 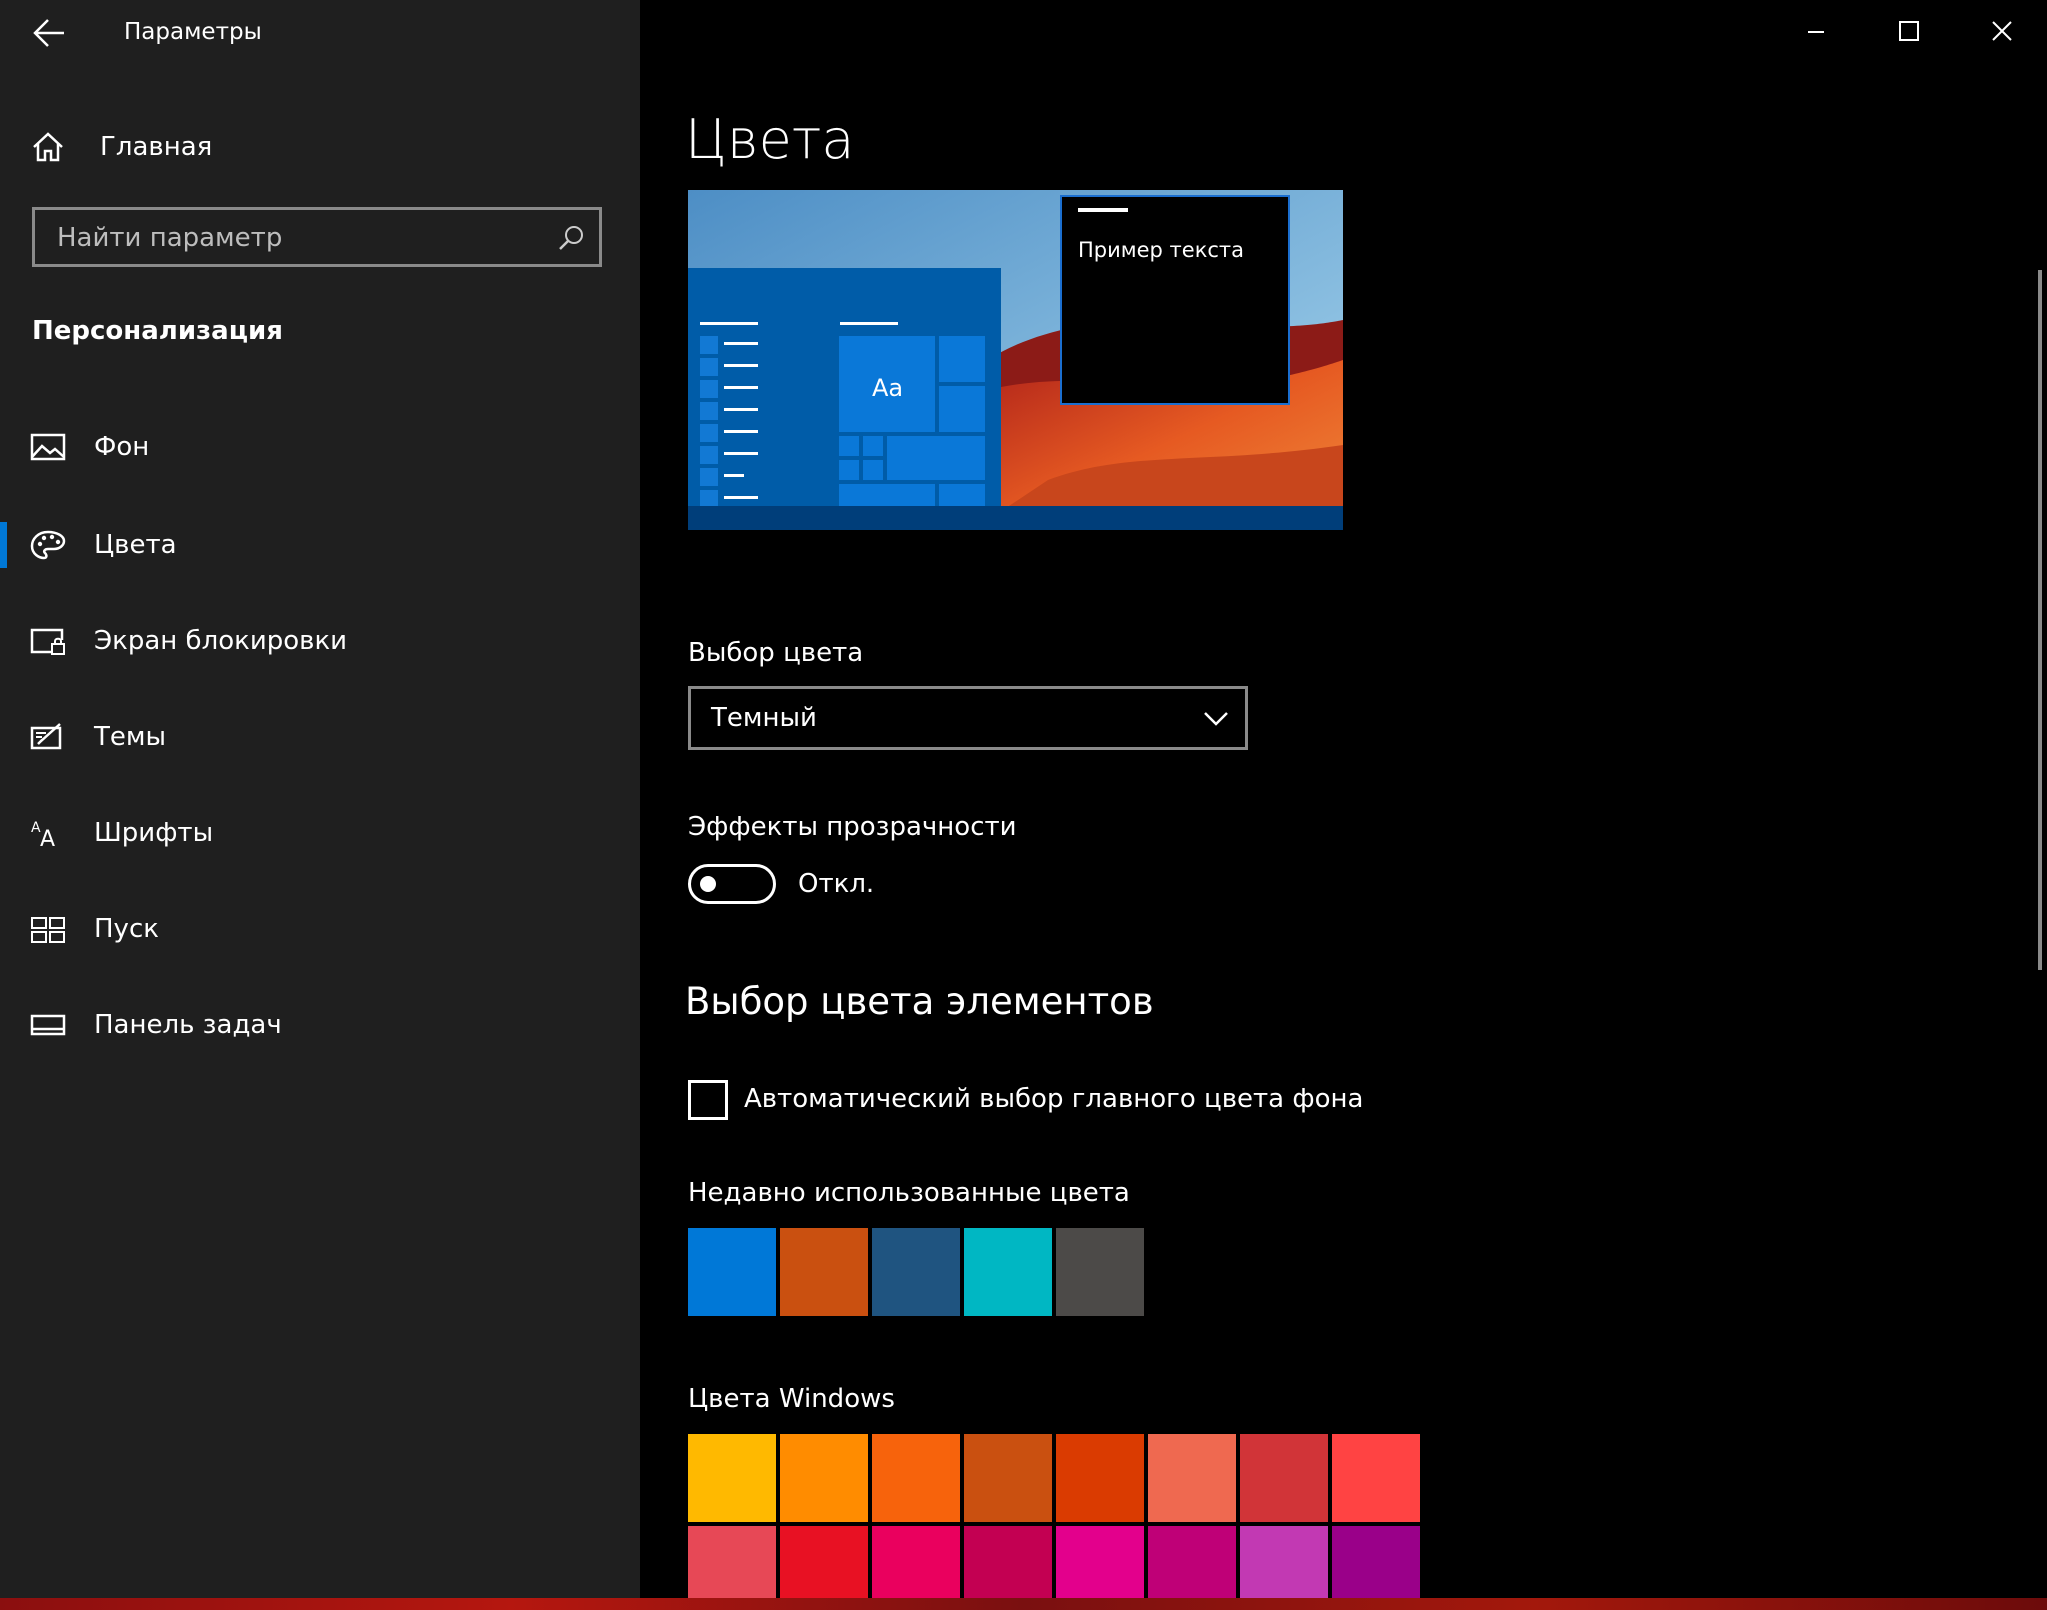 What do you see at coordinates (48, 147) in the screenshot?
I see `home-icon` at bounding box center [48, 147].